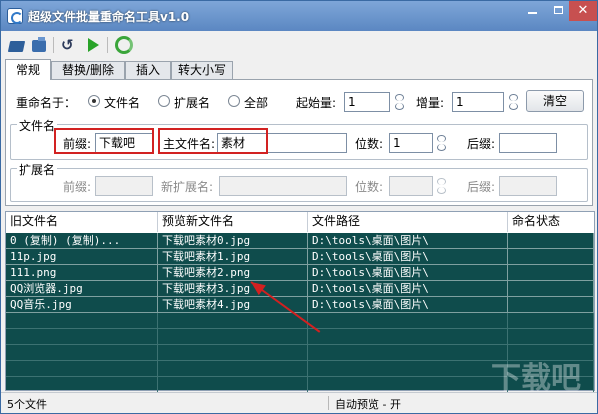 The height and width of the screenshot is (414, 598). Describe the element at coordinates (369, 144) in the screenshot. I see `digits-label: 位数:` at that location.